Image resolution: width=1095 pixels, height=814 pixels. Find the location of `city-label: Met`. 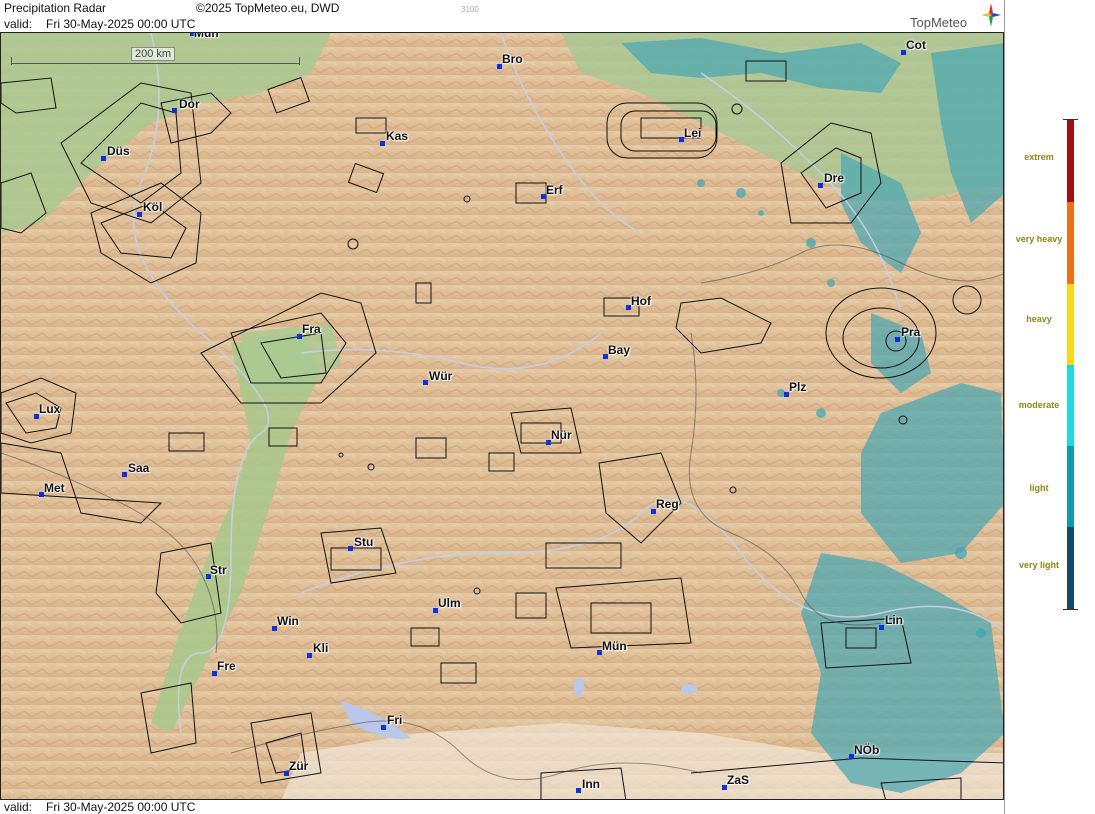

city-label: Met is located at coordinates (54, 488).